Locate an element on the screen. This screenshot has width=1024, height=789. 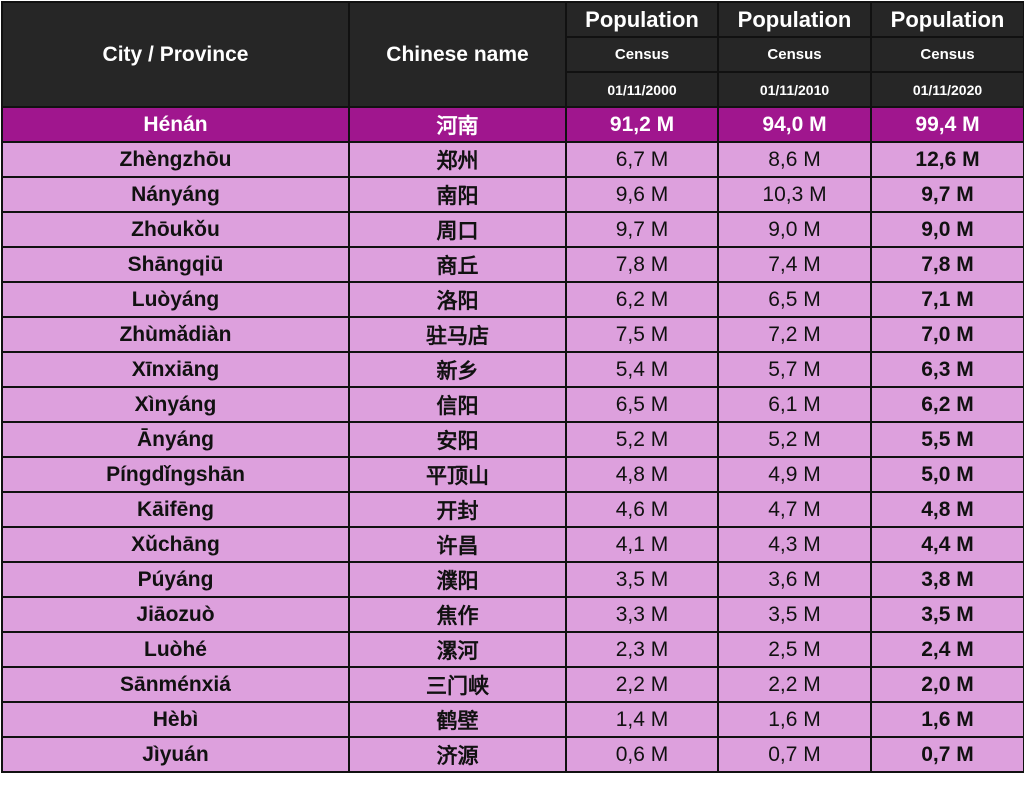
city-chinese-name: 濮阳 is located at coordinates (457, 579).